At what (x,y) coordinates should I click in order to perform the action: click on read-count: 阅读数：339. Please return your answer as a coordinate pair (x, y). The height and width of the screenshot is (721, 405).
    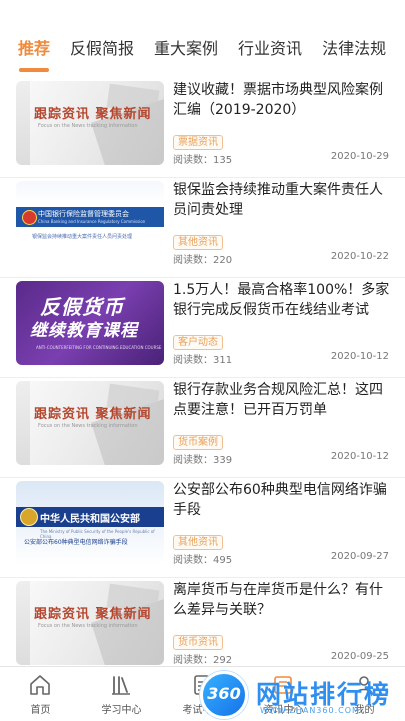
    Looking at the image, I should click on (203, 460).